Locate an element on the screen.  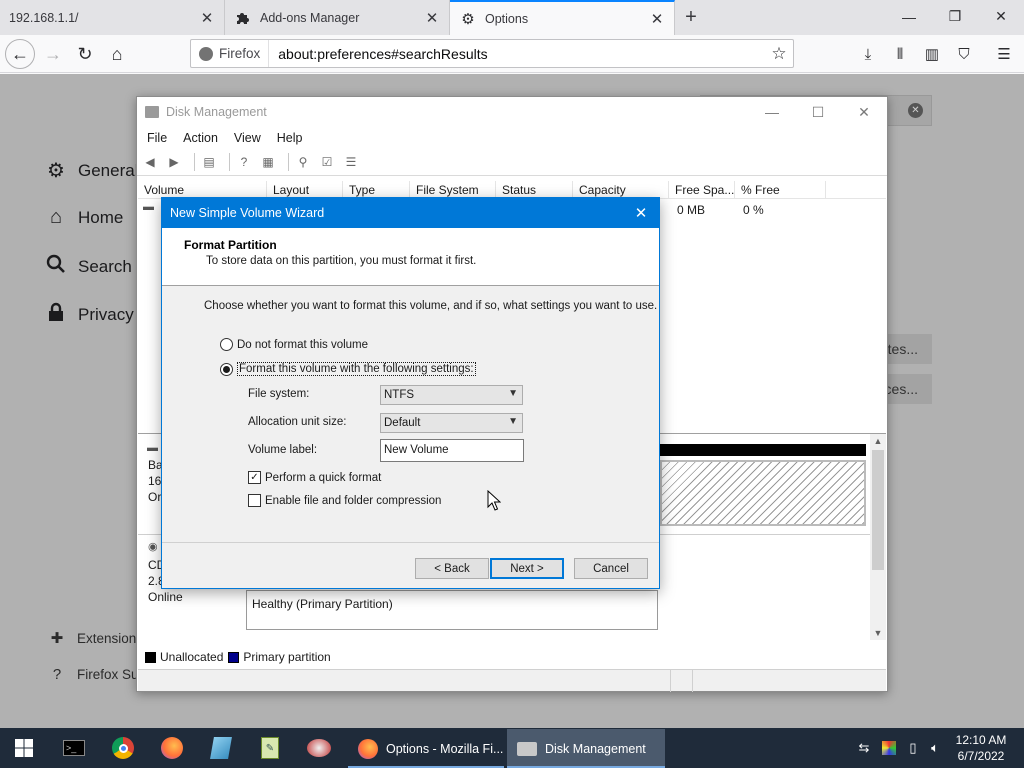
notepad-icon is located at coordinates (221, 748).